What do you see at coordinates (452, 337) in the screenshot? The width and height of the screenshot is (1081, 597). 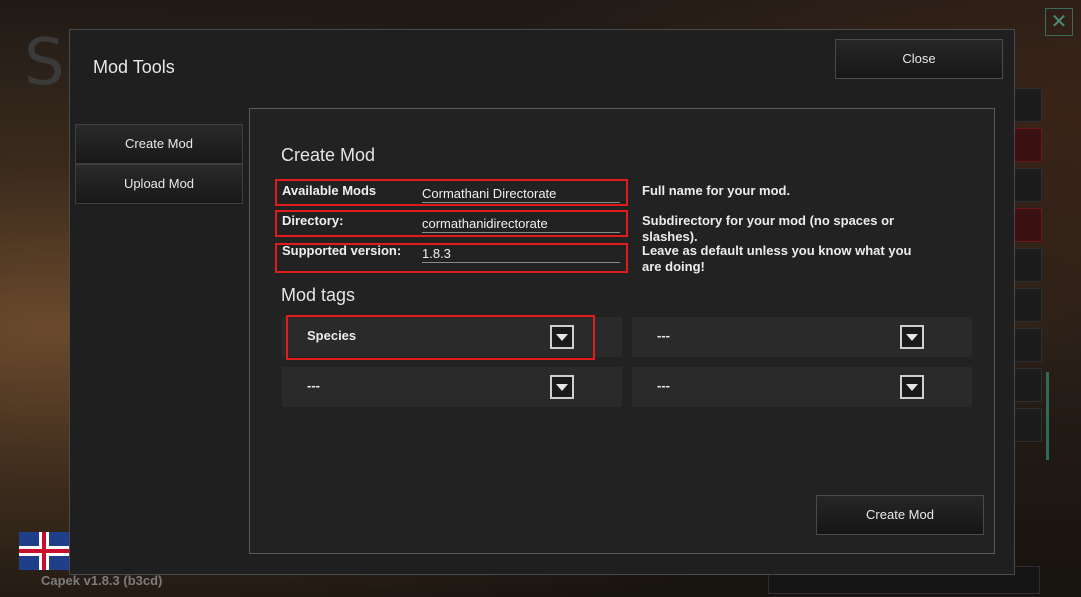 I see `tag-dropdown-1: Species` at bounding box center [452, 337].